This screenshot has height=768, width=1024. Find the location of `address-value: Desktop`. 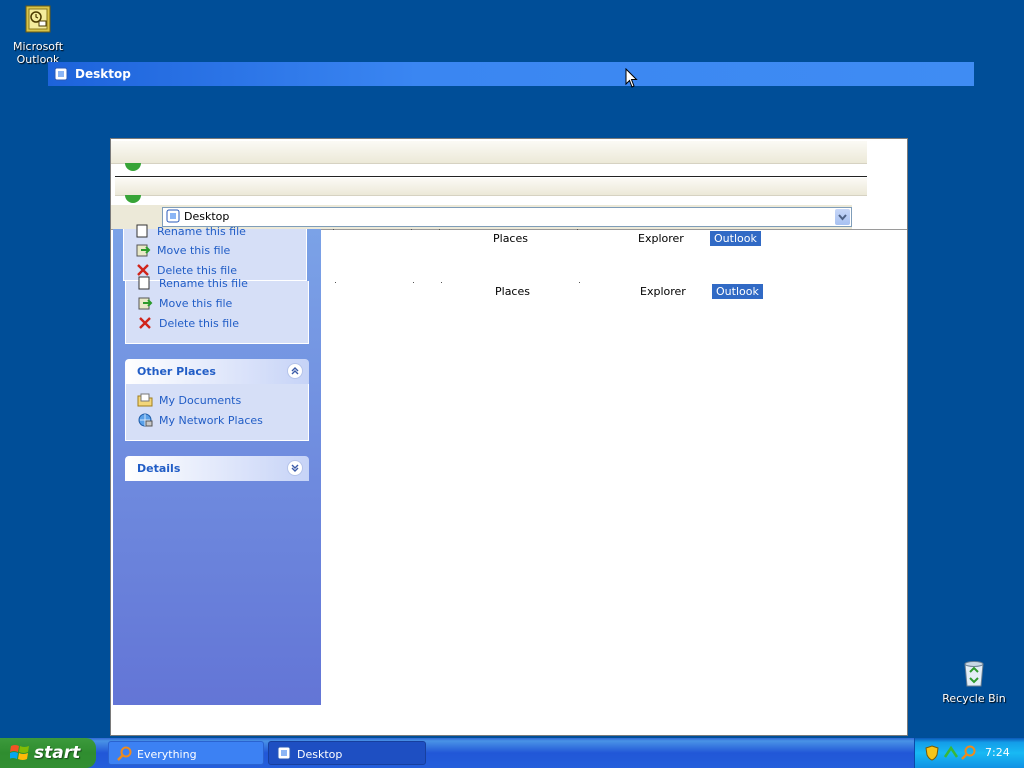

address-value: Desktop is located at coordinates (207, 216).